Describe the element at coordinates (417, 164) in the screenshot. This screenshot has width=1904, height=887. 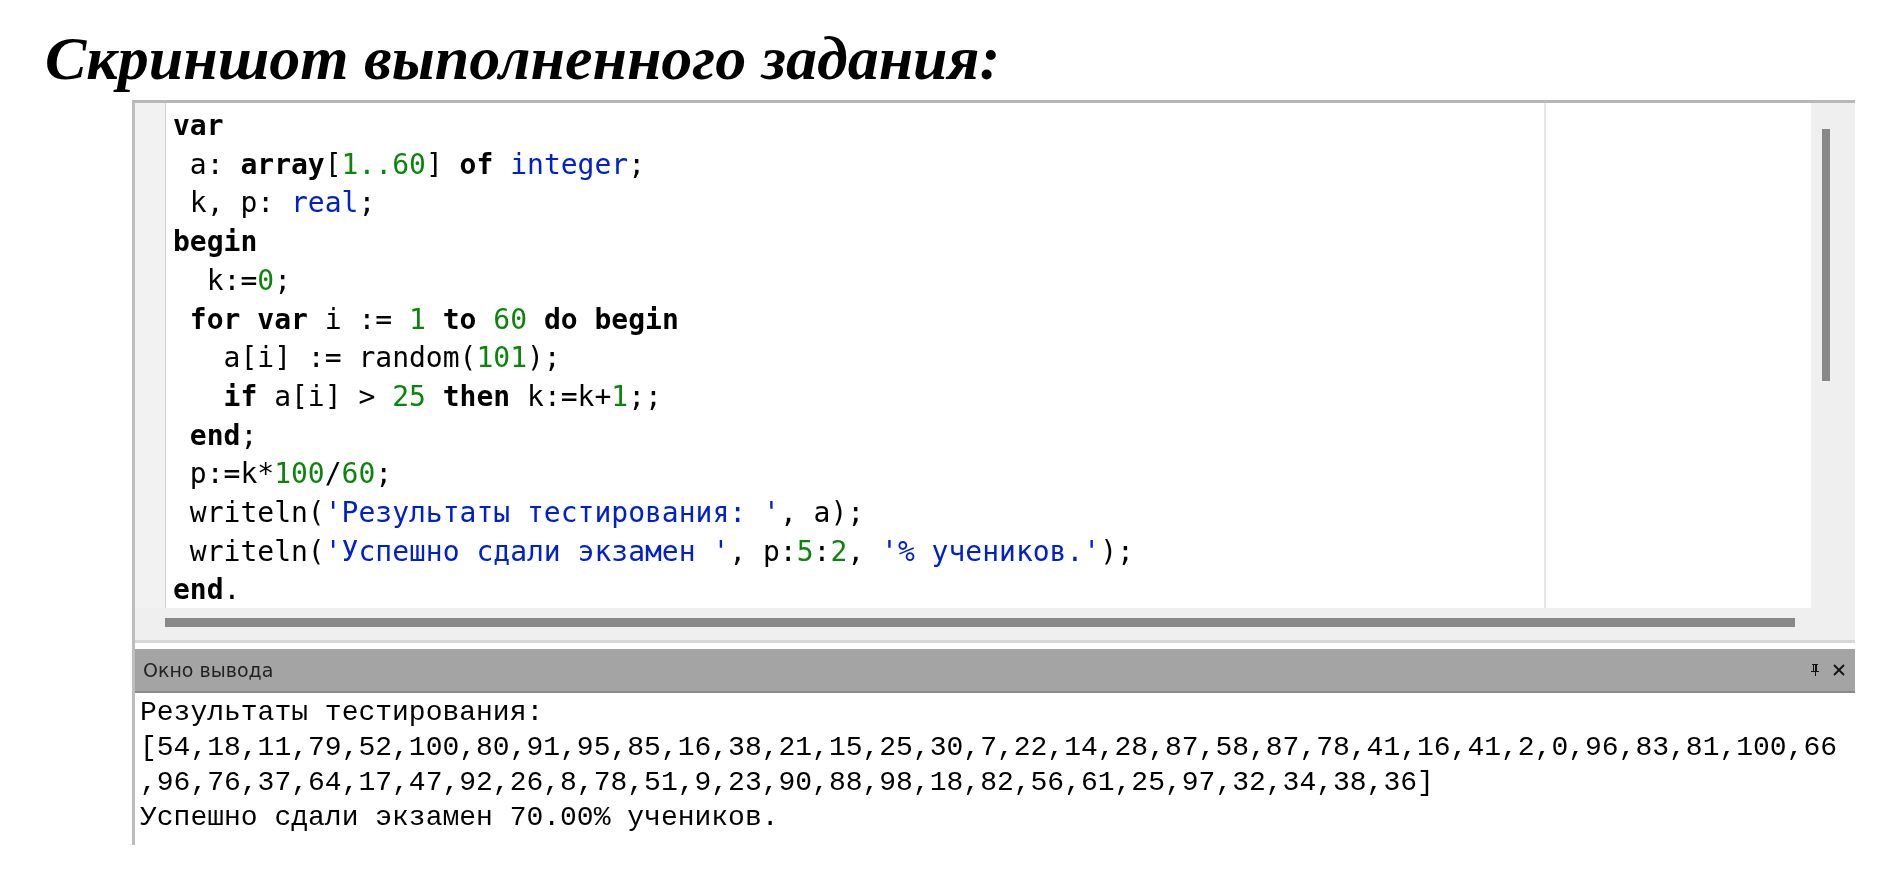
I see `code-line: a: array[1..60] of integer;` at that location.